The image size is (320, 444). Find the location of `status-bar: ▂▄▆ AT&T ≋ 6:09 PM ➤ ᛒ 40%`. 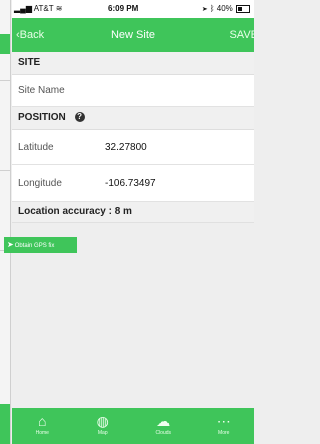

status-bar: ▂▄▆ AT&T ≋ 6:09 PM ➤ ᛒ 40% is located at coordinates (133, 9).